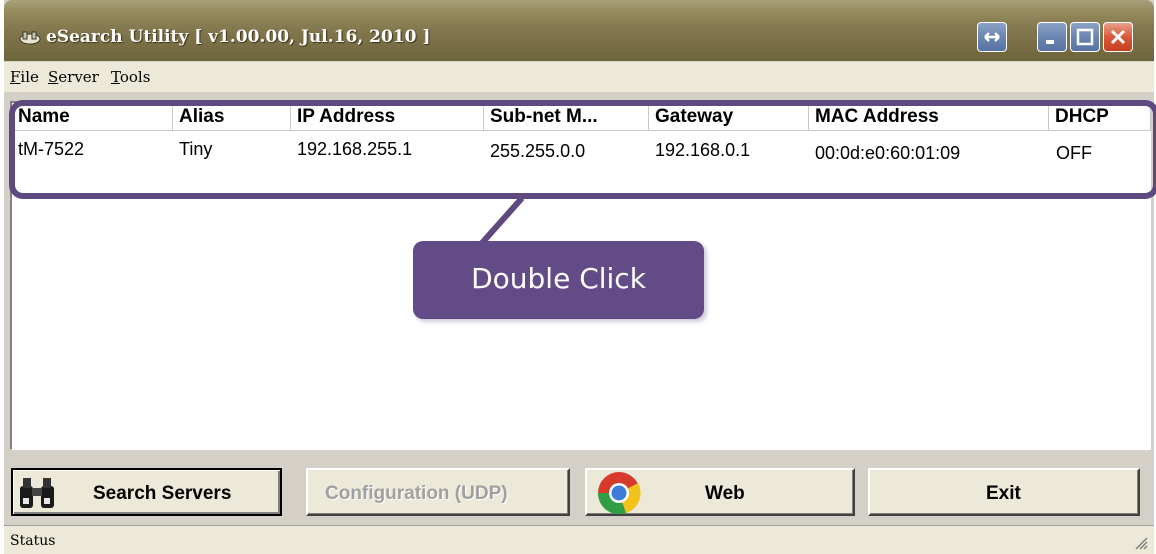 The height and width of the screenshot is (554, 1156). I want to click on minimize-button, so click(1052, 37).